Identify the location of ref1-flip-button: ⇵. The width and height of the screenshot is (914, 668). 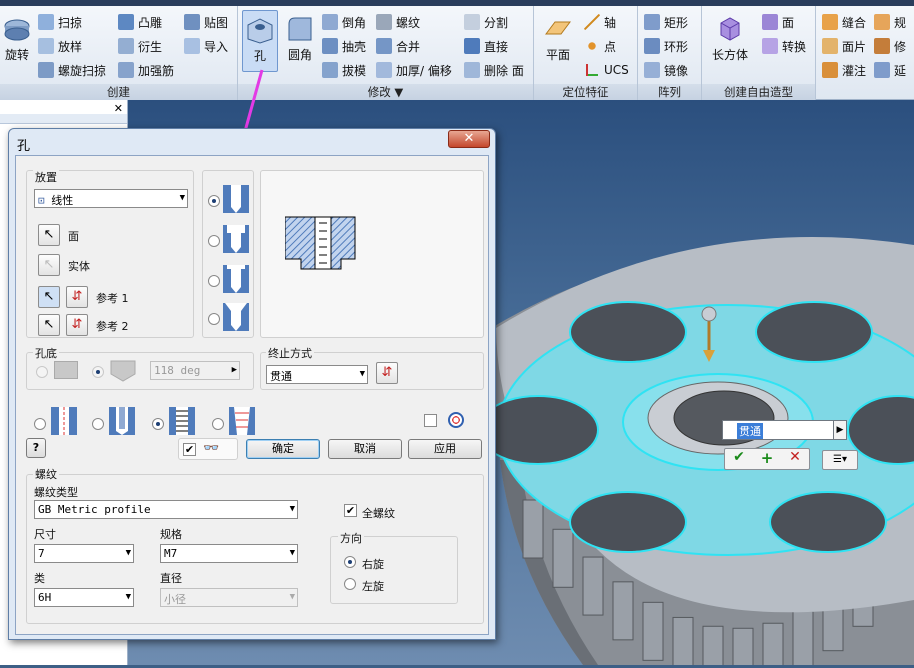
(77, 297).